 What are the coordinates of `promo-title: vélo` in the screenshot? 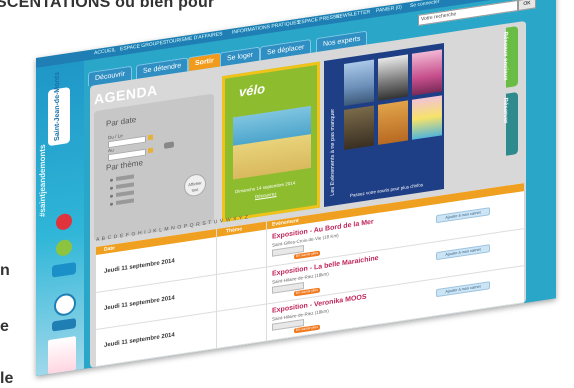 It's located at (252, 90).